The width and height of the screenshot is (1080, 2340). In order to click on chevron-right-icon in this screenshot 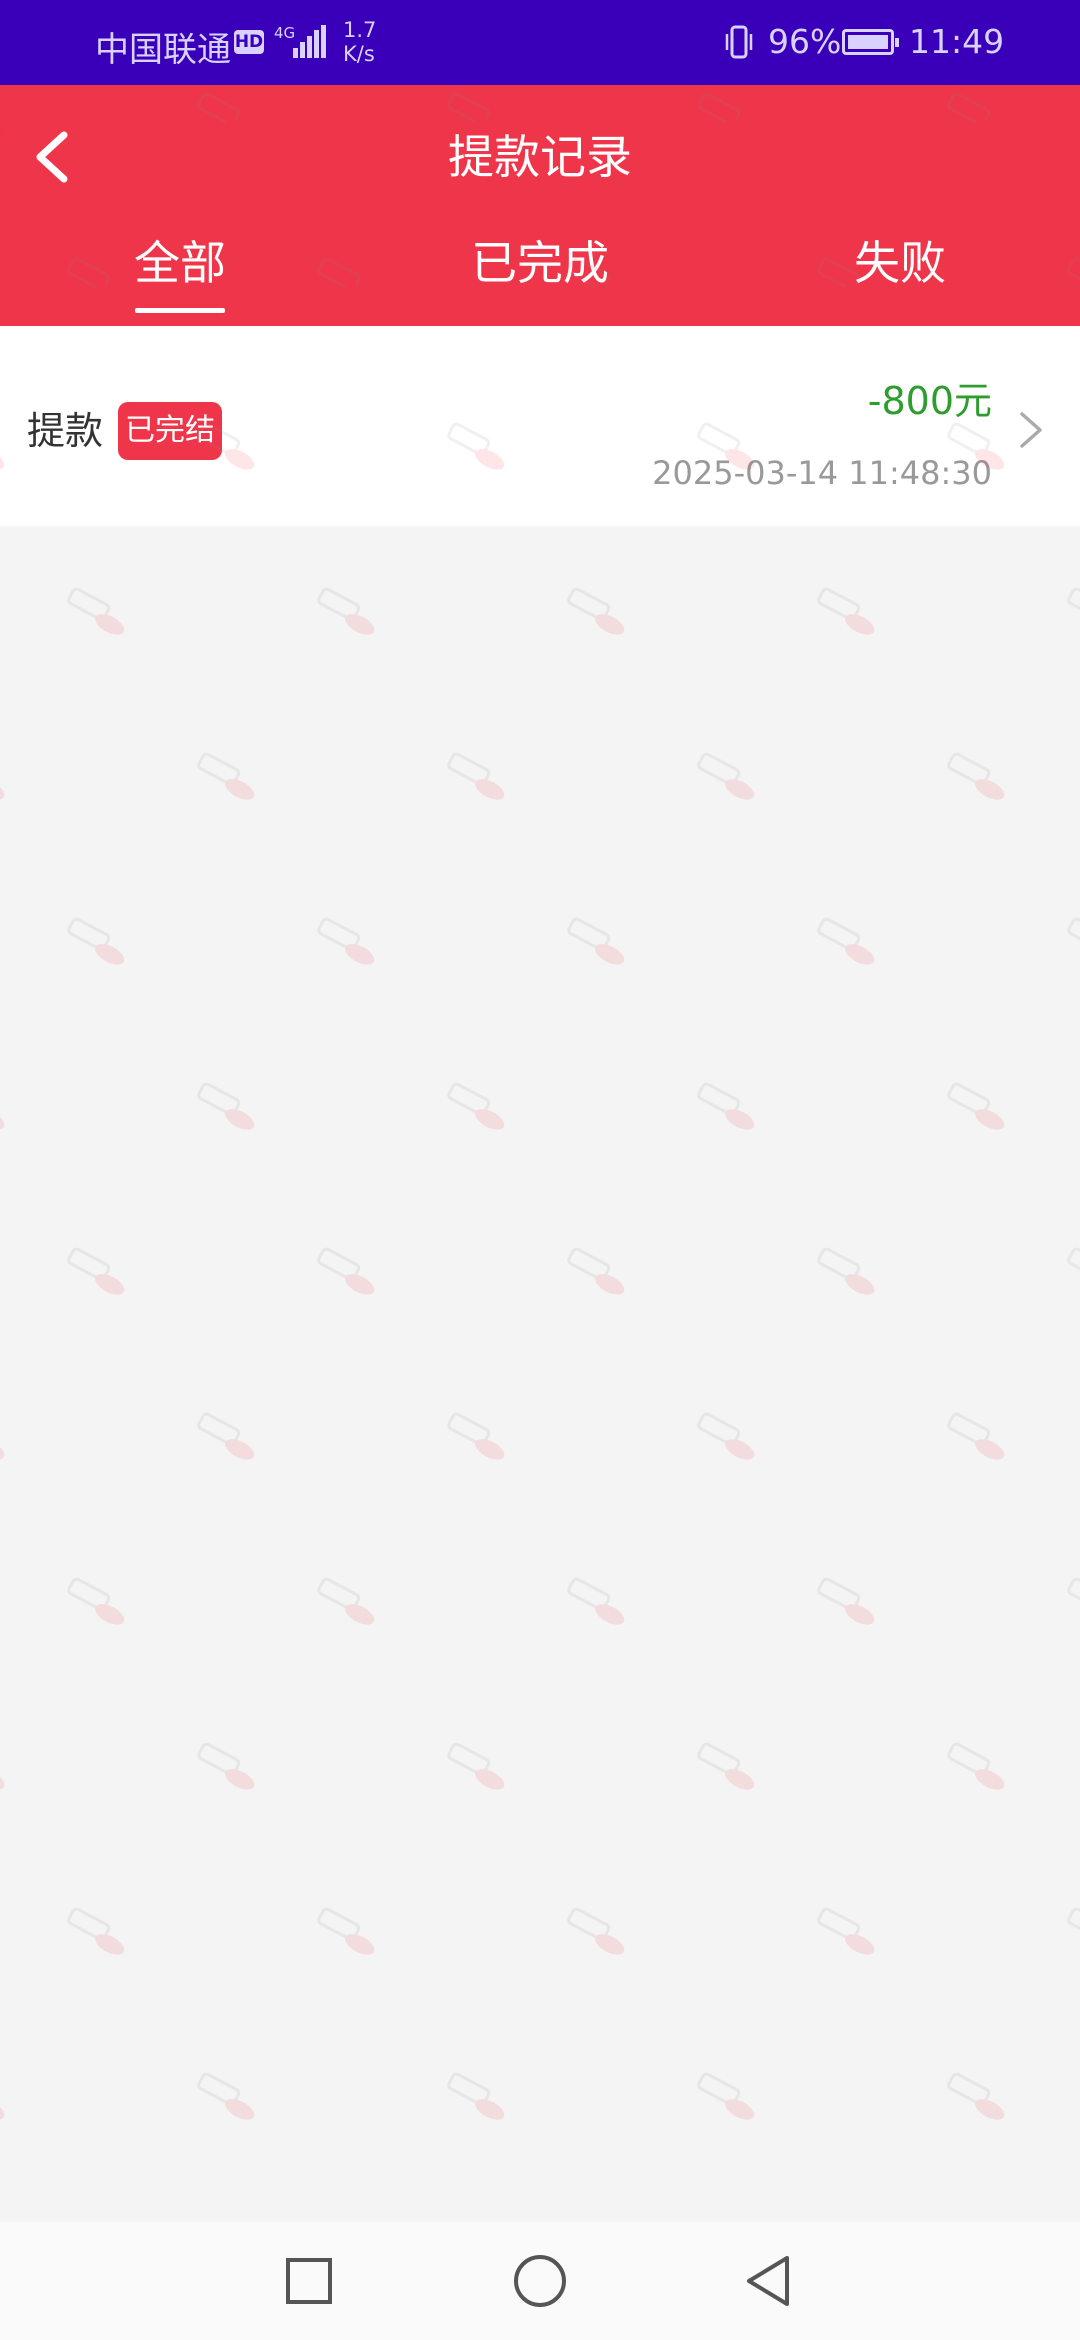, I will do `click(1031, 430)`.